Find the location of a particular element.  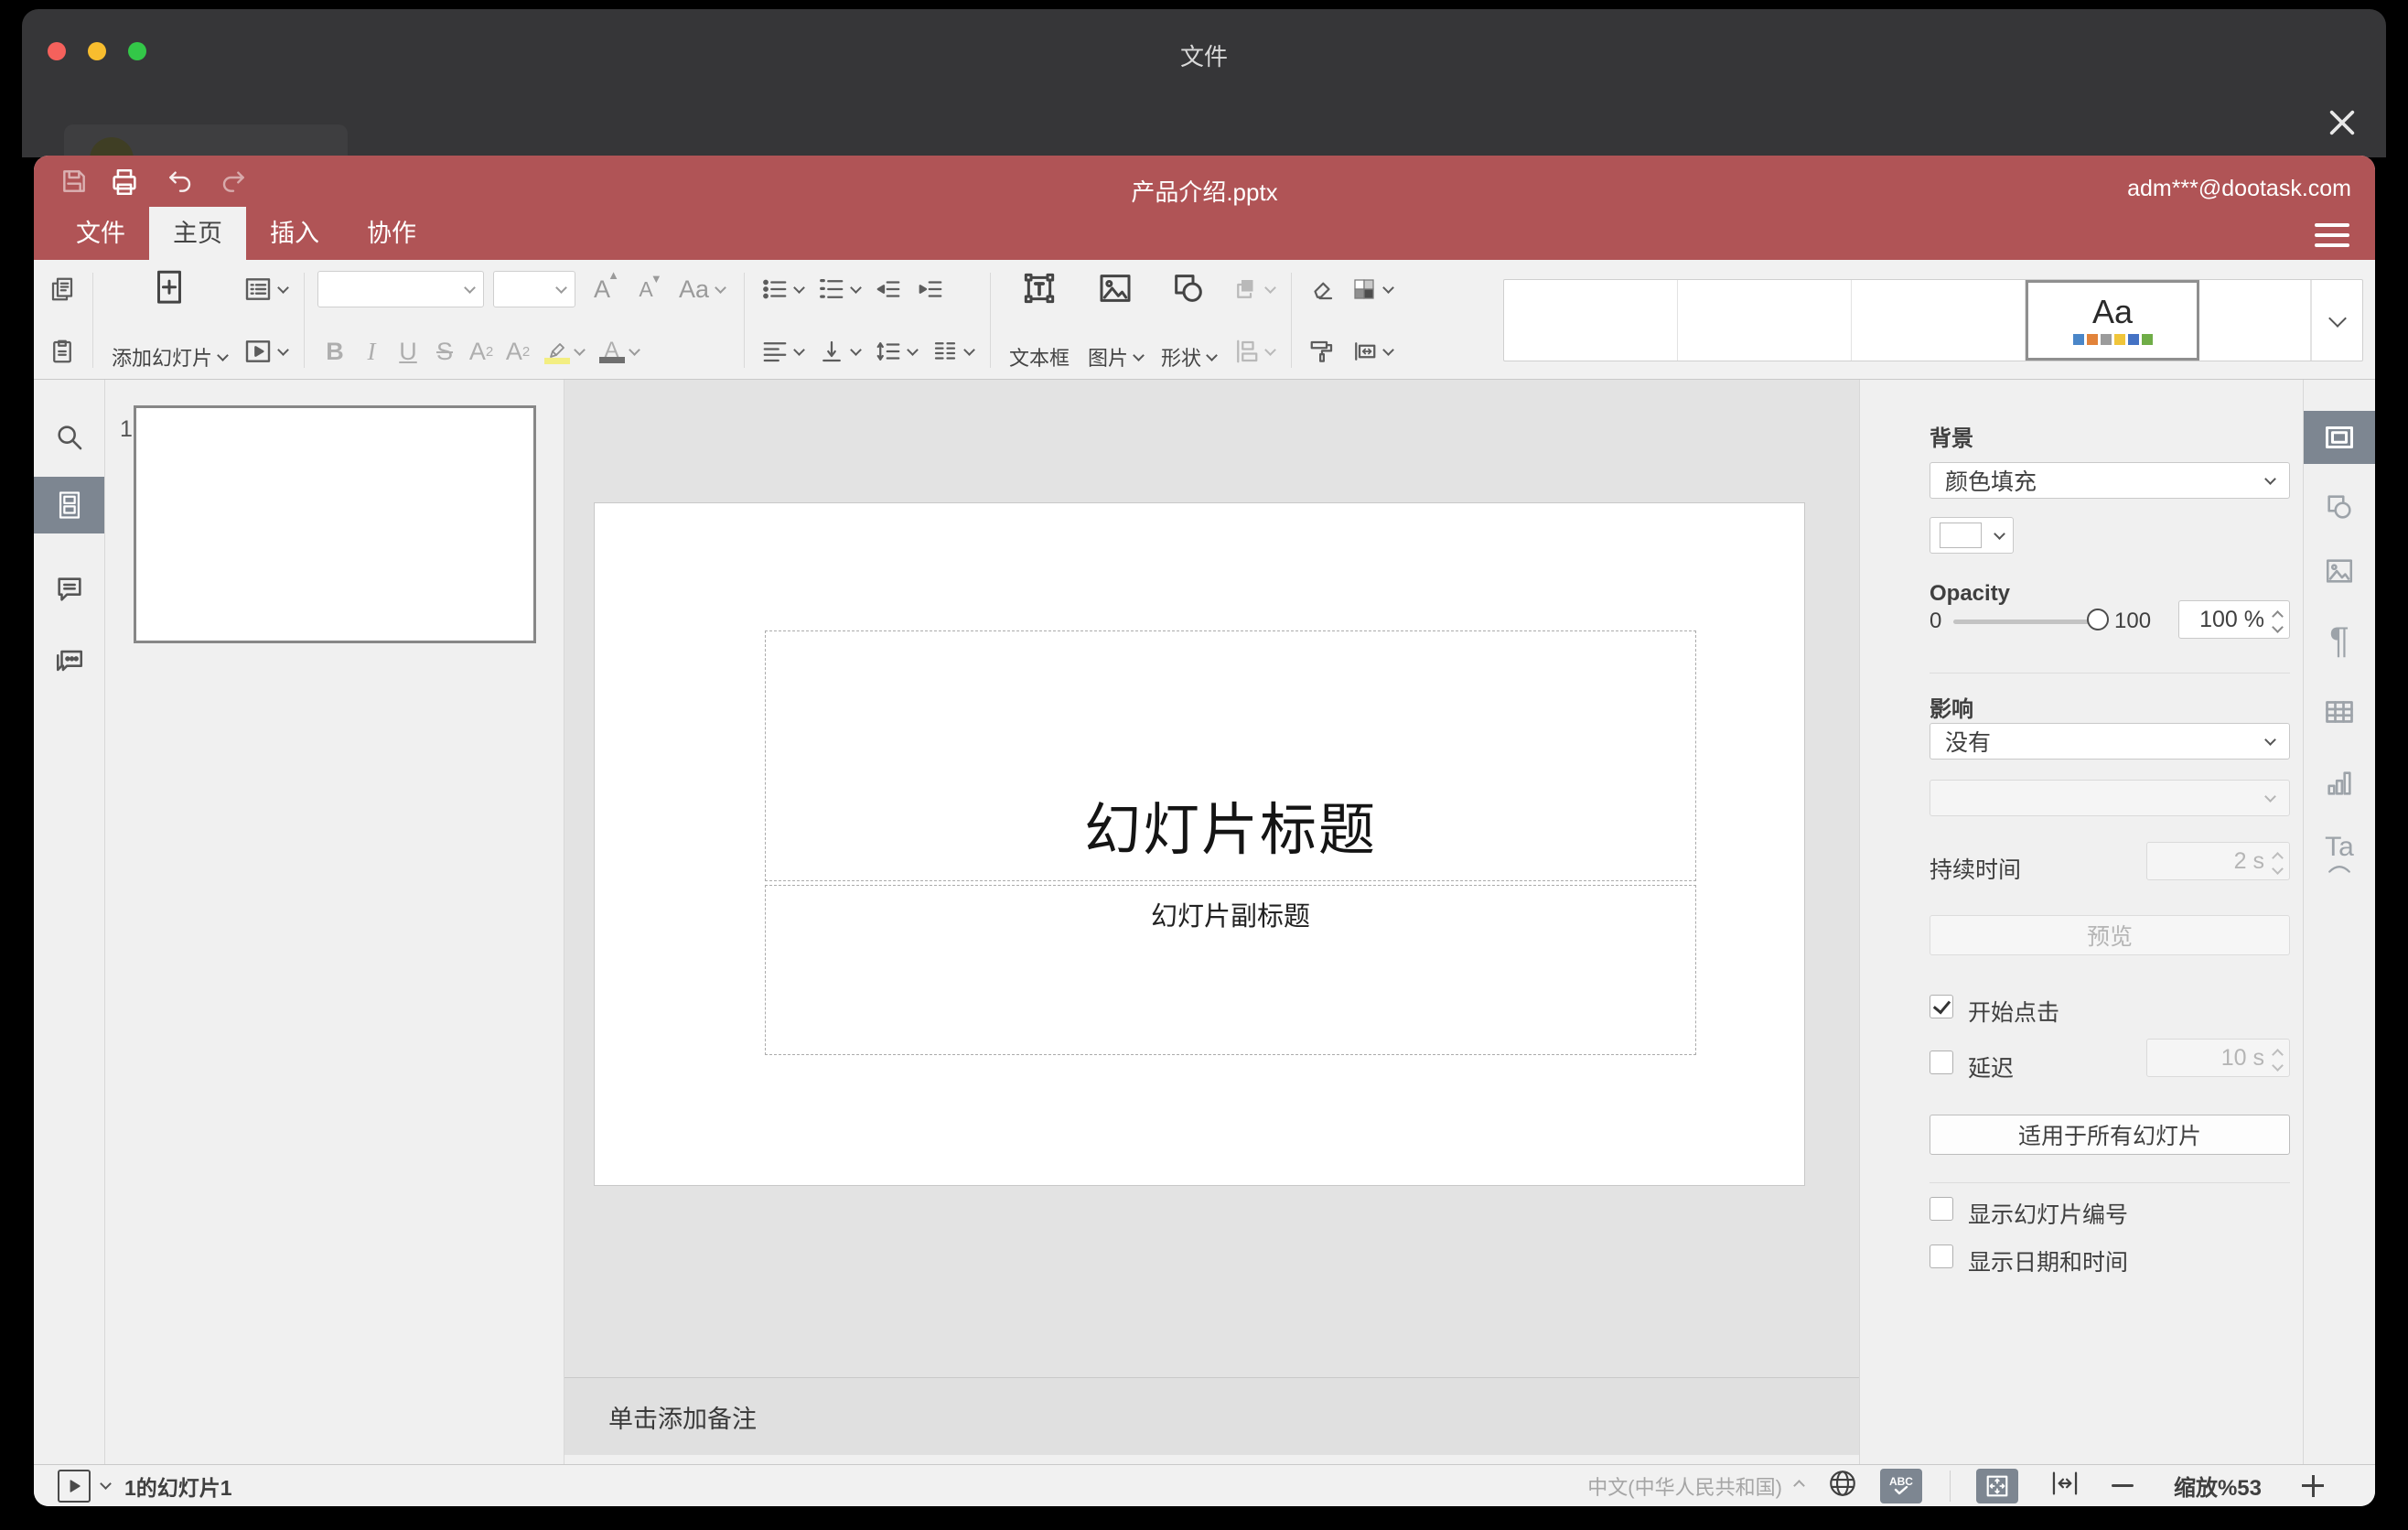

effect-value: 没有 is located at coordinates (1968, 743).